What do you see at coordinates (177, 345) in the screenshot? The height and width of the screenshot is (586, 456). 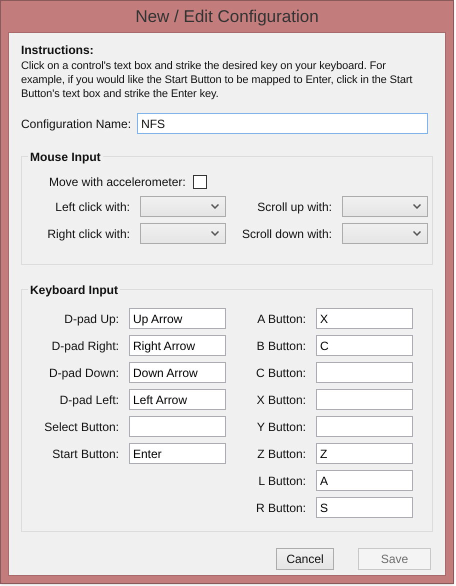 I see `text-field: Right Arrow` at bounding box center [177, 345].